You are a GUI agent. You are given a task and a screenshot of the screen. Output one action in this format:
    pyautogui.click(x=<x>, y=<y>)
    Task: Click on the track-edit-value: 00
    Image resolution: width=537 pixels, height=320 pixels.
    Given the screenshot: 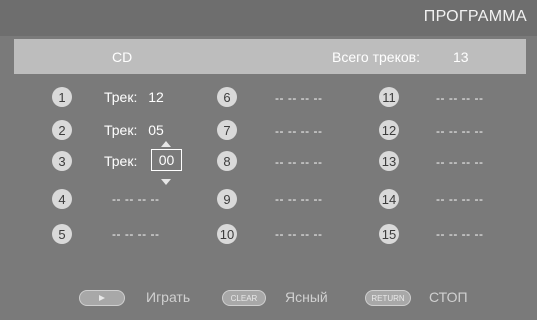 What is the action you would take?
    pyautogui.click(x=166, y=160)
    